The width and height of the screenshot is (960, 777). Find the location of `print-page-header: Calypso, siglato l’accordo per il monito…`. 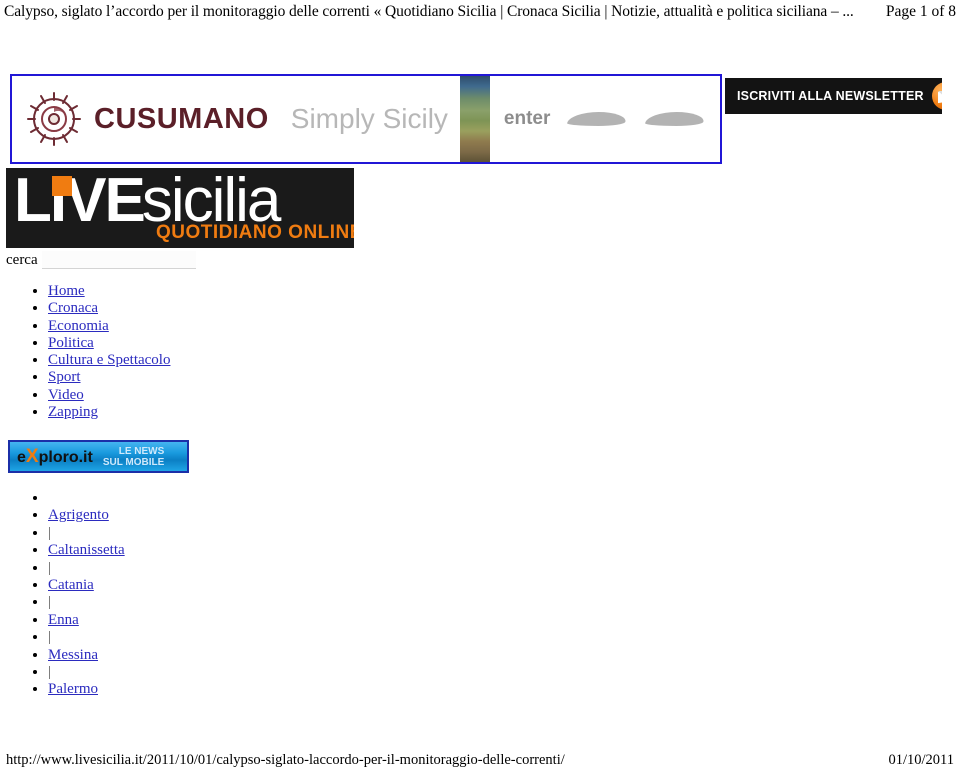

print-page-header: Calypso, siglato l’accordo per il monito… is located at coordinates (480, 12).